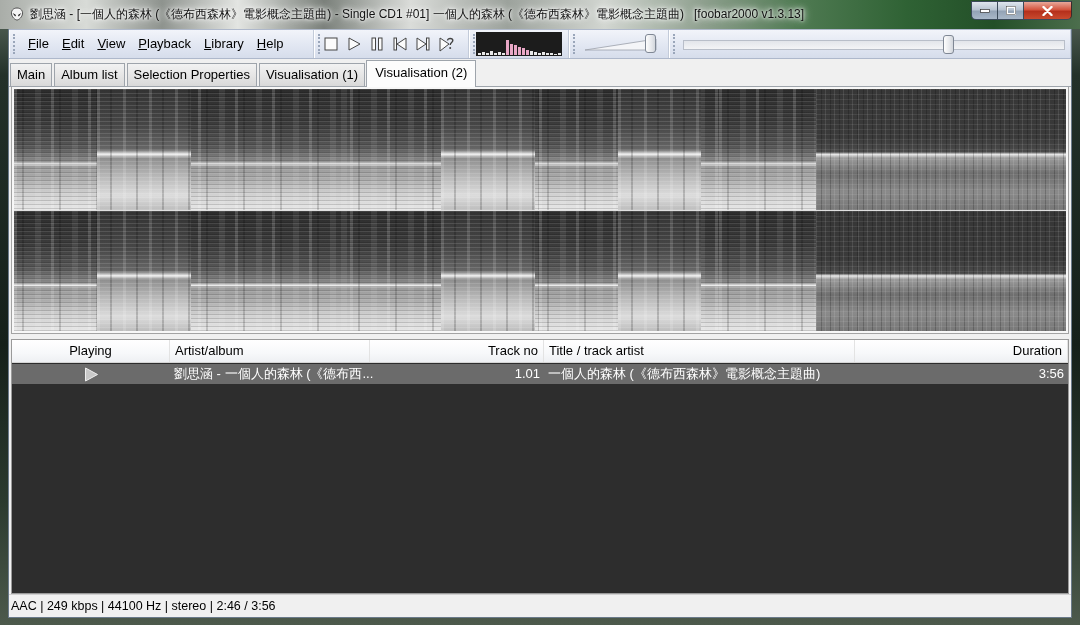 This screenshot has height=625, width=1080. What do you see at coordinates (457, 351) in the screenshot?
I see `column-header: Track no` at bounding box center [457, 351].